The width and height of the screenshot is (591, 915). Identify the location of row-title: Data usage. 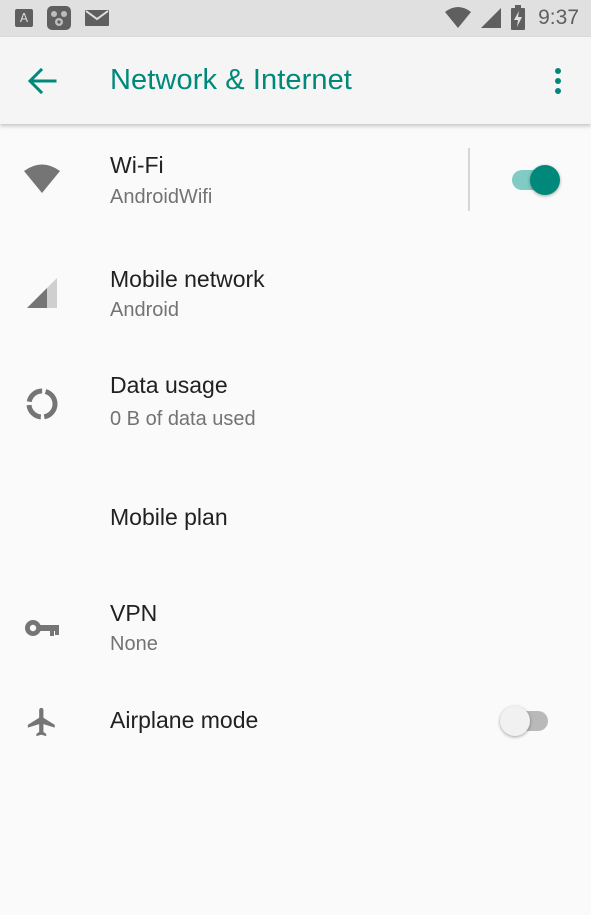
(169, 385).